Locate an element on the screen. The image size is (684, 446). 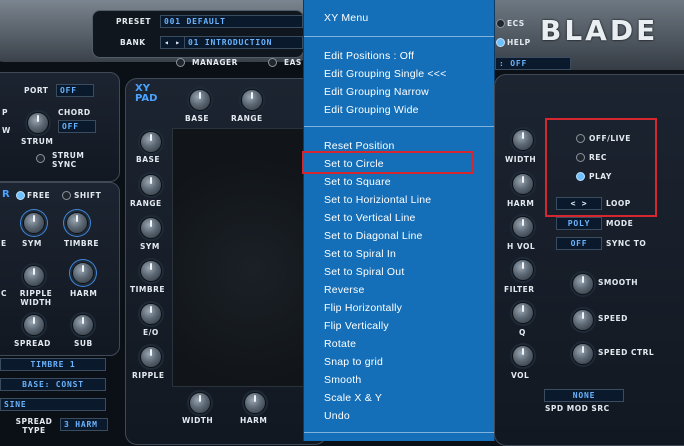
xy-eo-side-knob is located at coordinates (151, 314).